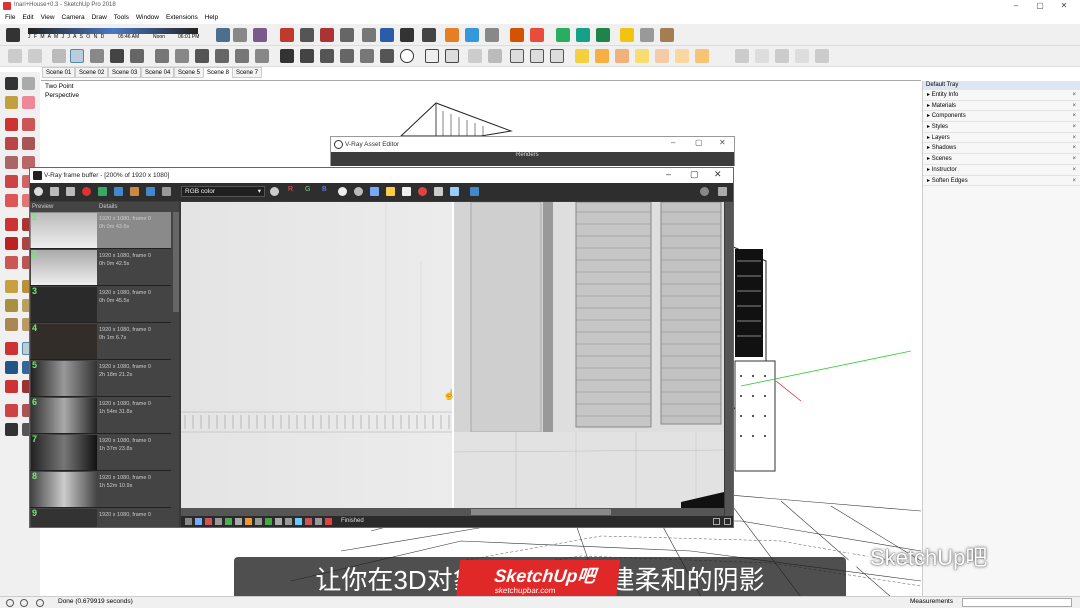  I want to click on house-outline-icon, so click(242, 56).